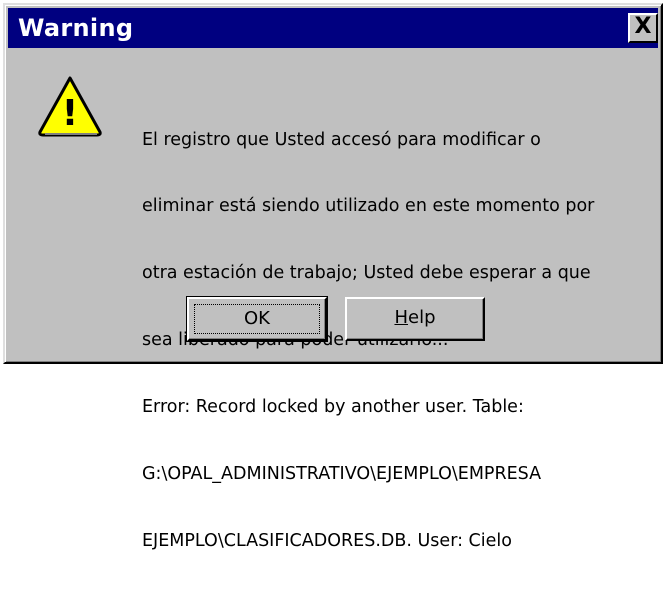 The image size is (663, 597). I want to click on title-bar: Warning X, so click(333, 28).